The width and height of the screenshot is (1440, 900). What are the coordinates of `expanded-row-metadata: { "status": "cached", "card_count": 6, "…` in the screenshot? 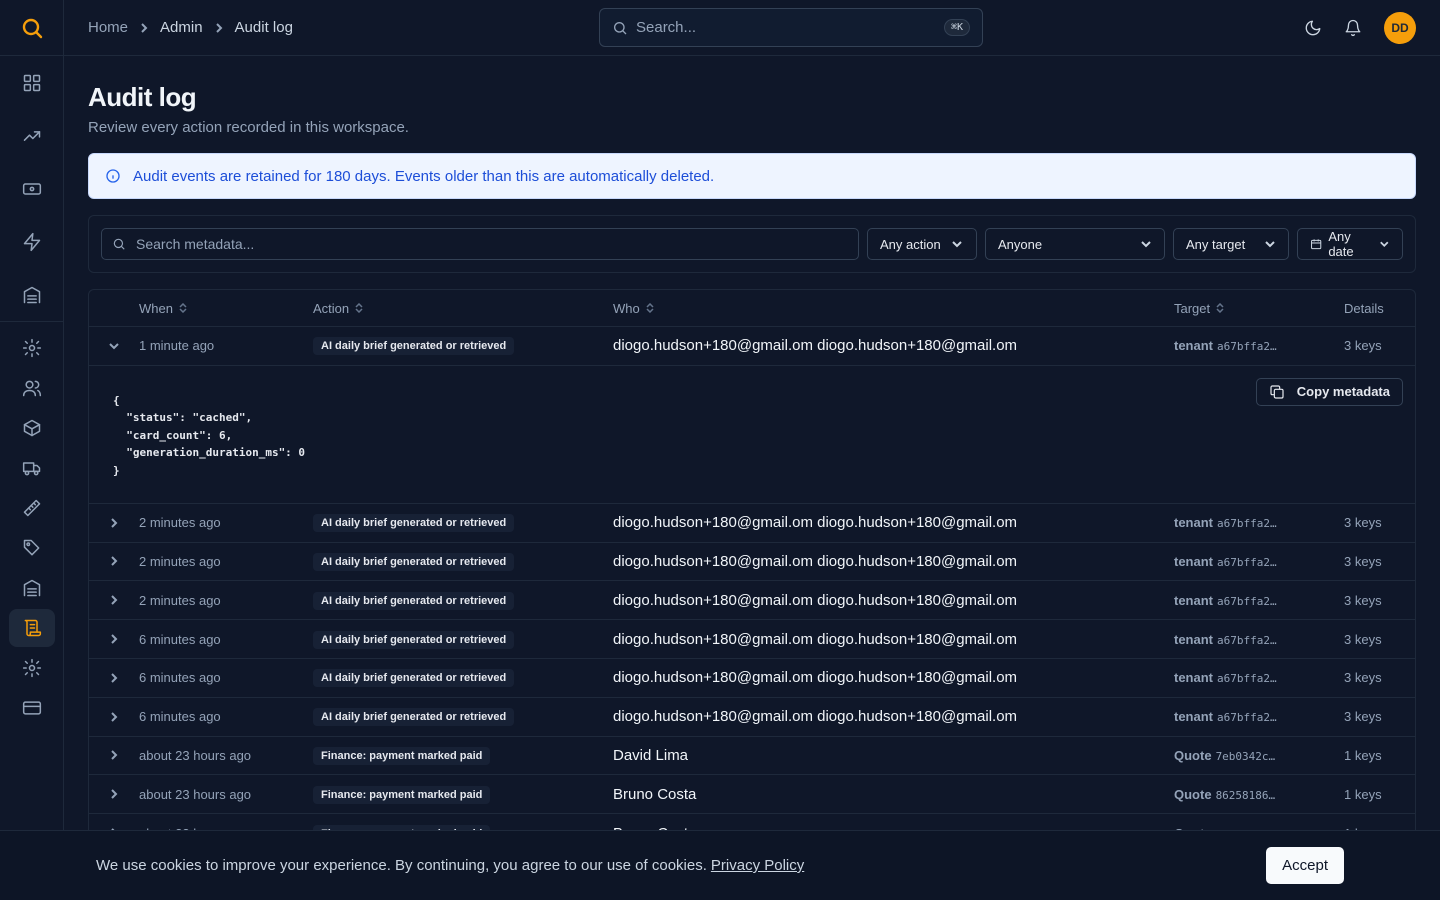 It's located at (752, 435).